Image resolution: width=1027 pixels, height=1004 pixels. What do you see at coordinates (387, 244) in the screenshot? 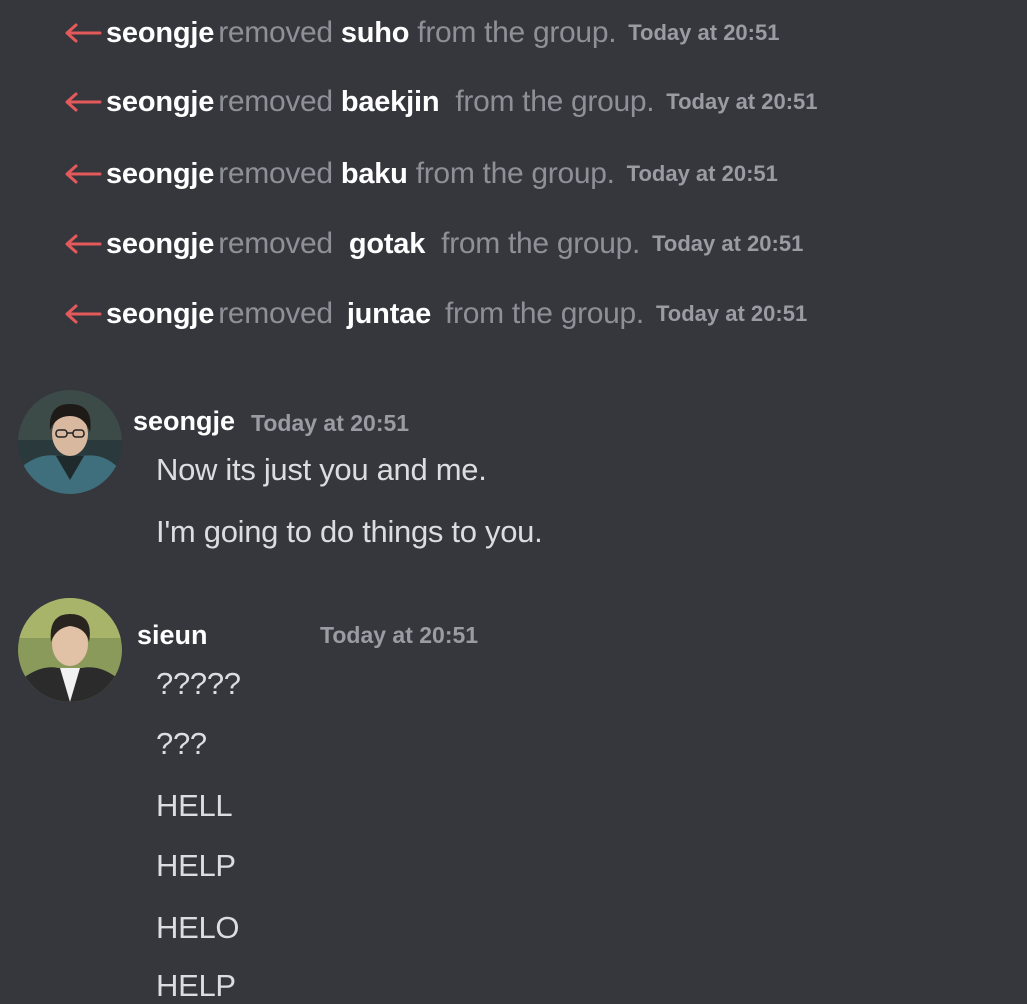
I see `target-username: gotak` at bounding box center [387, 244].